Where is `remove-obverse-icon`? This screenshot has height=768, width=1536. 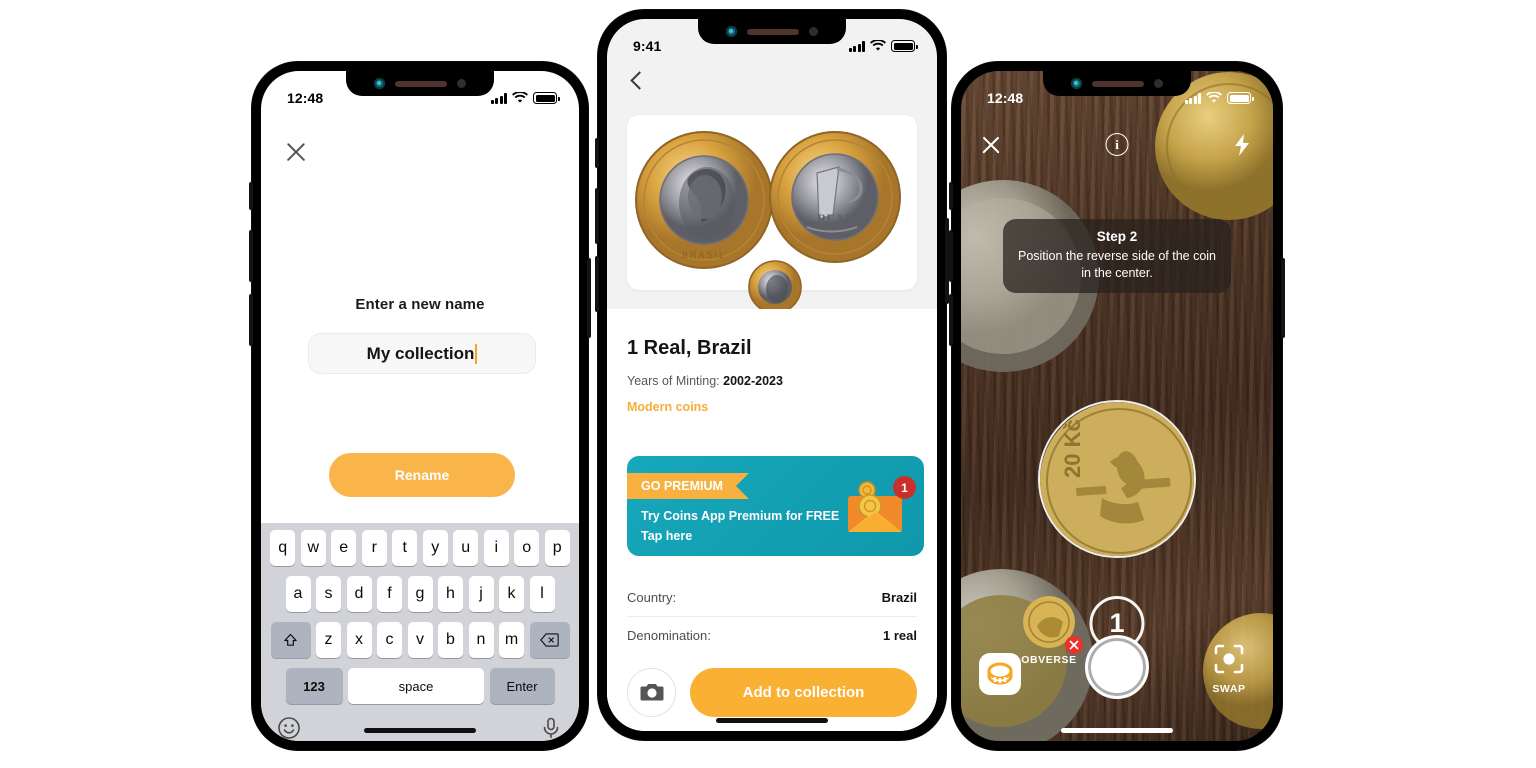
remove-obverse-icon is located at coordinates (1074, 645).